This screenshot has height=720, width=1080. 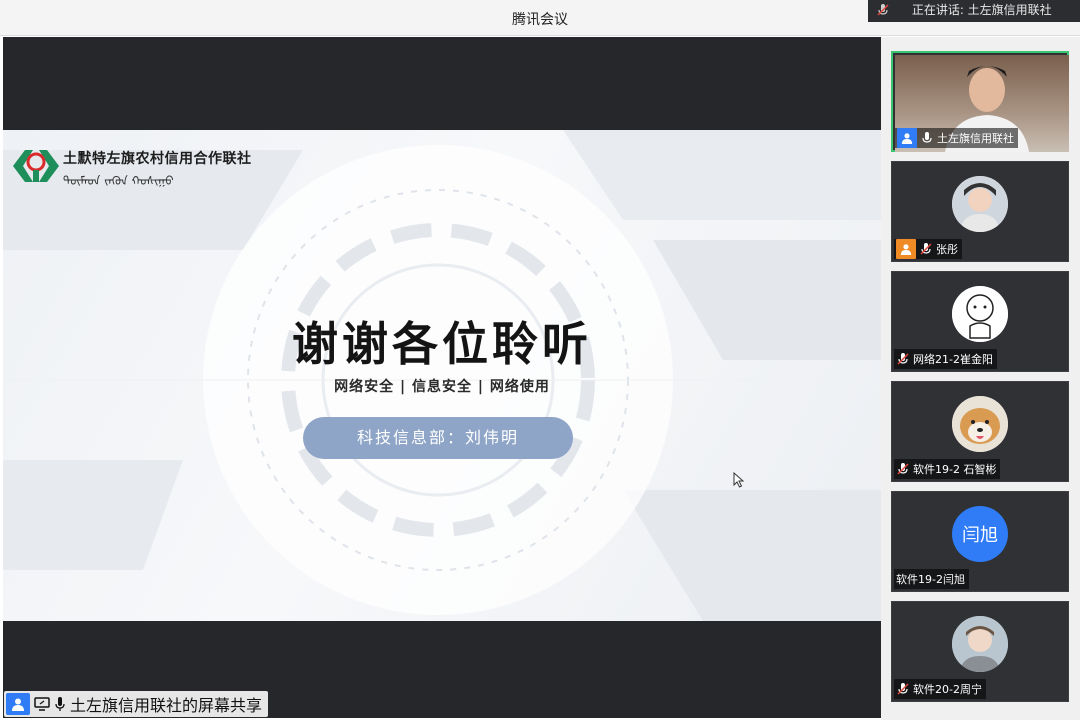 I want to click on participant-name: 软件19-2闫旭, so click(x=930, y=579).